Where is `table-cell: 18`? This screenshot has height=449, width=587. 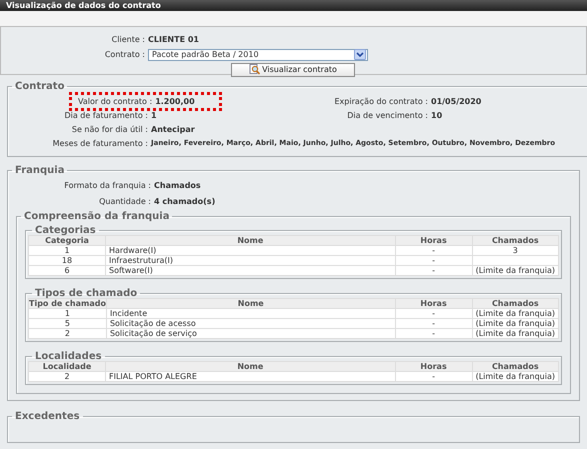 table-cell: 18 is located at coordinates (67, 261).